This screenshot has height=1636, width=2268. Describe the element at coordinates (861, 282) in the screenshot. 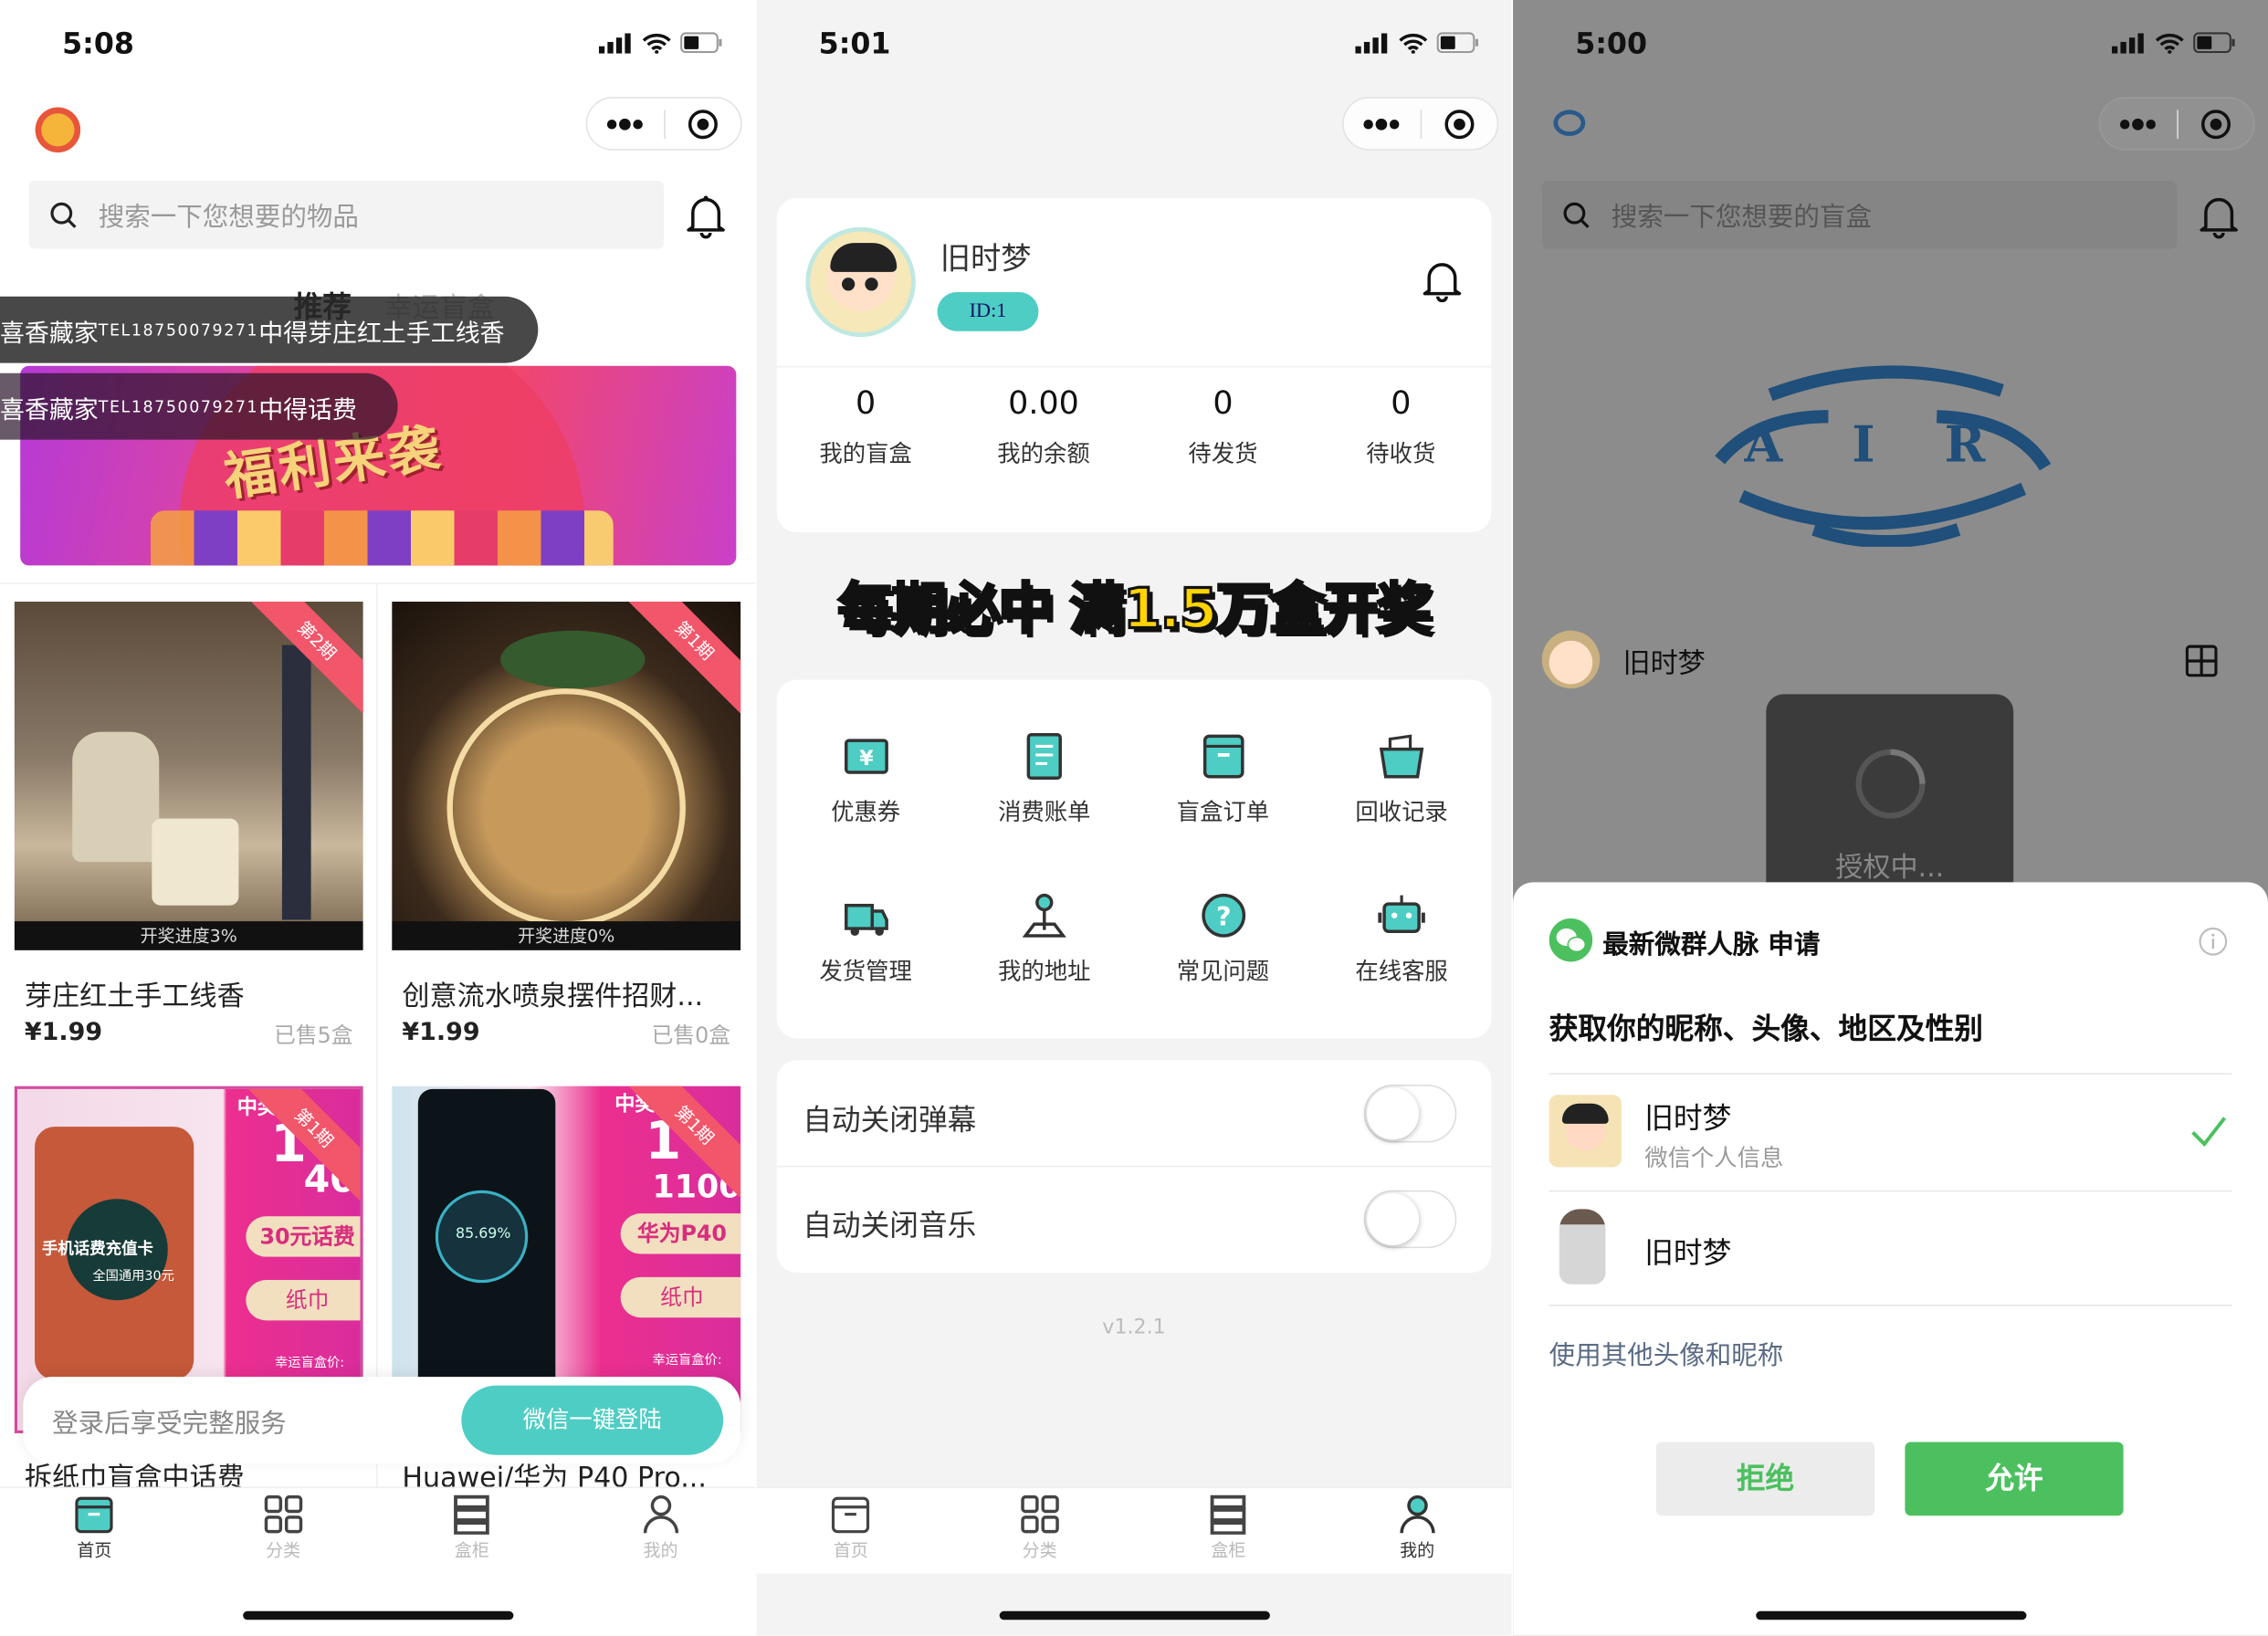

I see `avatar` at that location.